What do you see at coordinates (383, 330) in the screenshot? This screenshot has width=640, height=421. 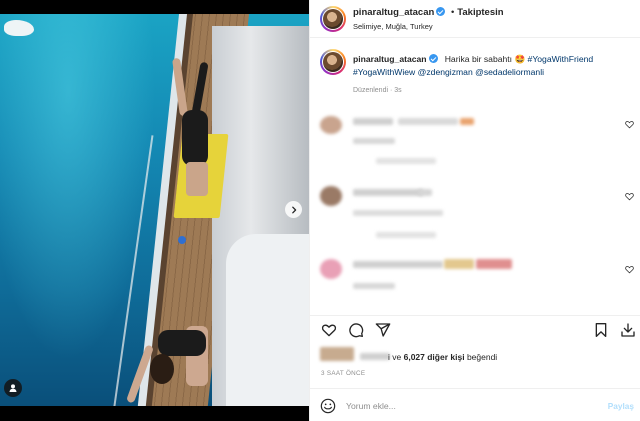 I see `paper-plane-icon` at bounding box center [383, 330].